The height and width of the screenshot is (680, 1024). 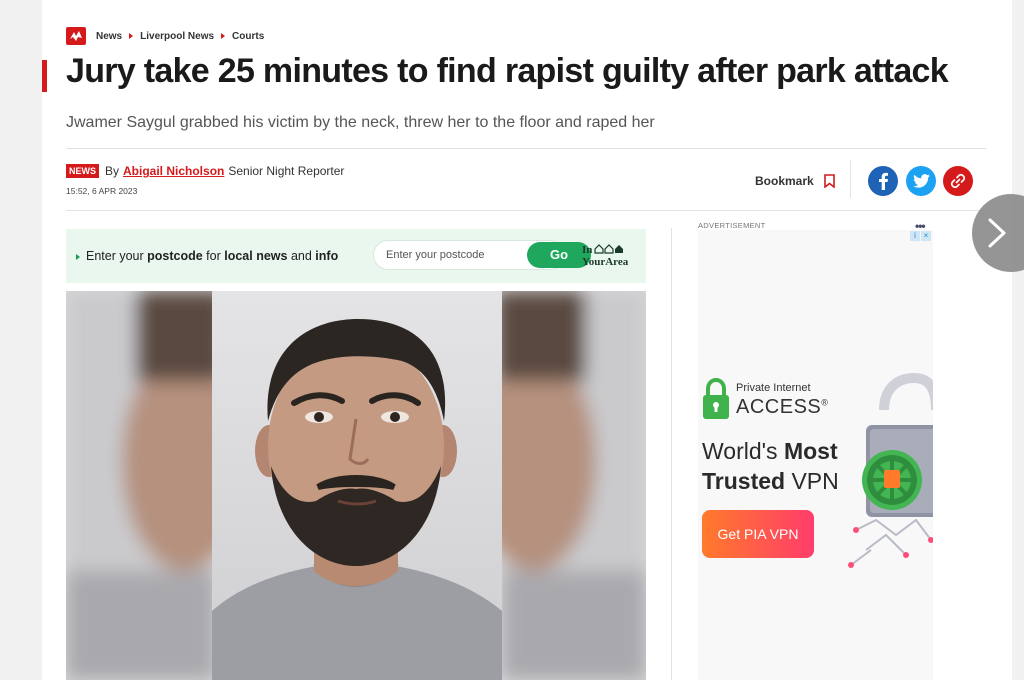 What do you see at coordinates (78, 256) in the screenshot?
I see `arrow-right-icon` at bounding box center [78, 256].